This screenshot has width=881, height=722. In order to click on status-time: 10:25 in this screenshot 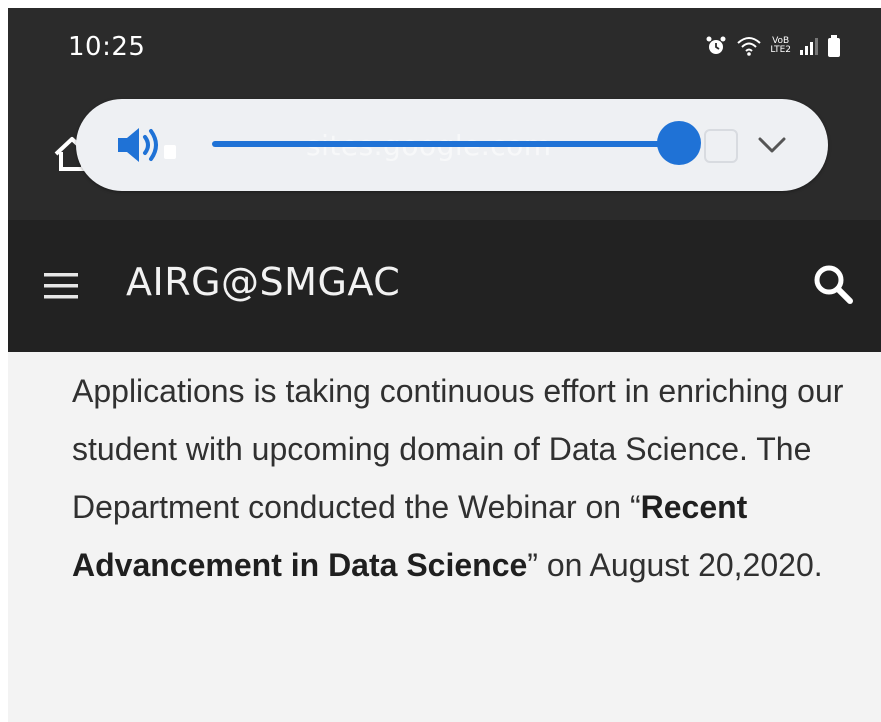, I will do `click(107, 47)`.